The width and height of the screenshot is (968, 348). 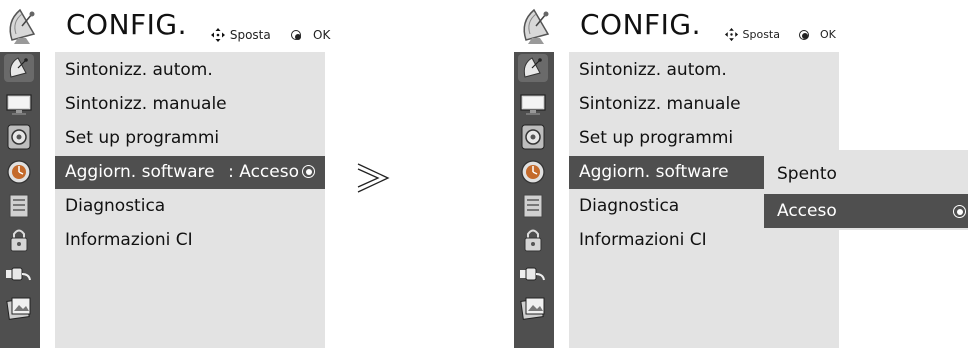 I want to click on option-label: Acceso, so click(x=807, y=211).